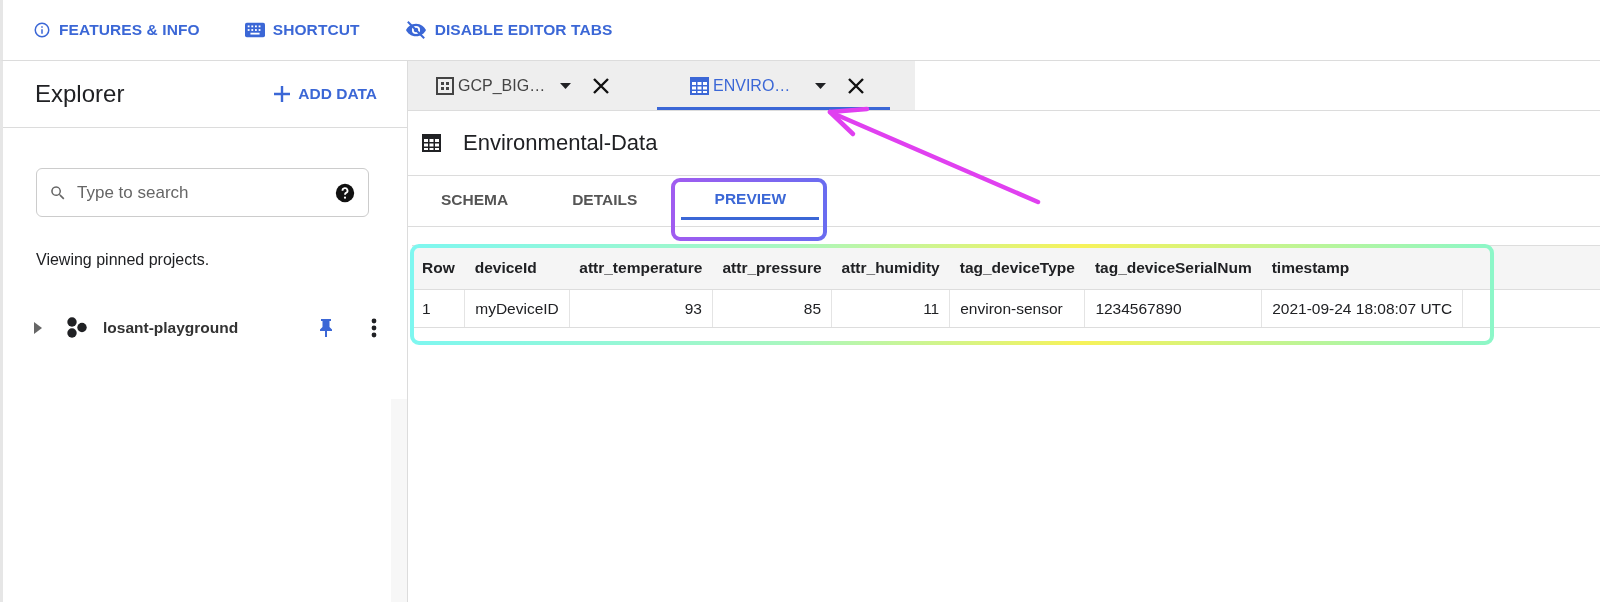 The image size is (1600, 602). Describe the element at coordinates (772, 267) in the screenshot. I see `column-header: attr_pressure` at that location.